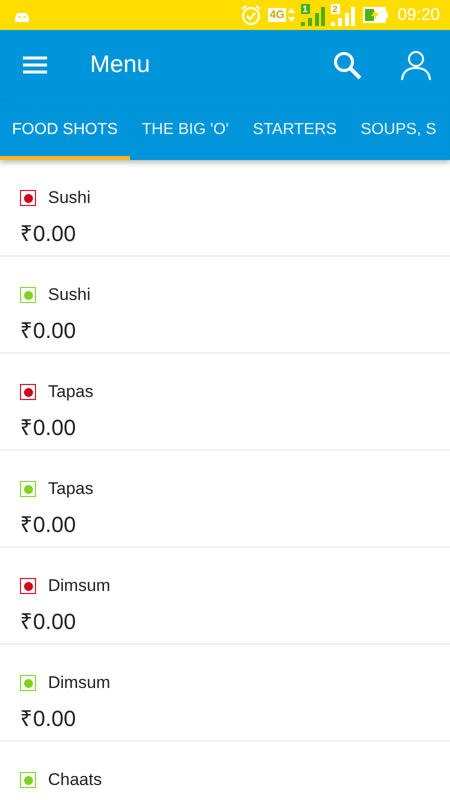 The image size is (450, 800). I want to click on data-arrows-icon, so click(292, 15).